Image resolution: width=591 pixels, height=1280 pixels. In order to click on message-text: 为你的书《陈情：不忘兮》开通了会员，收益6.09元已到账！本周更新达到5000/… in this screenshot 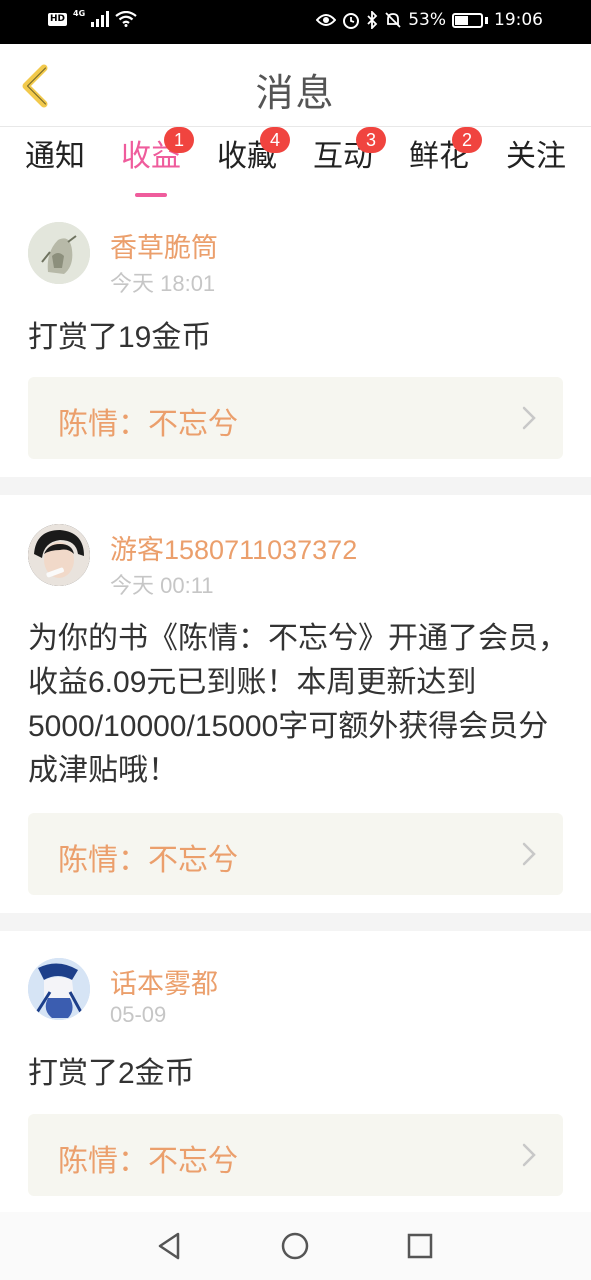, I will do `click(298, 704)`.